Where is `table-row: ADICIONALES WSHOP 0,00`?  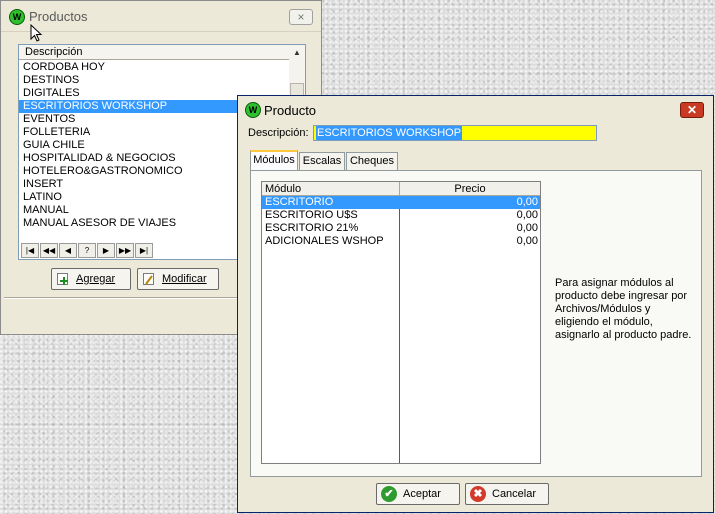
table-row: ADICIONALES WSHOP 0,00 is located at coordinates (401, 241).